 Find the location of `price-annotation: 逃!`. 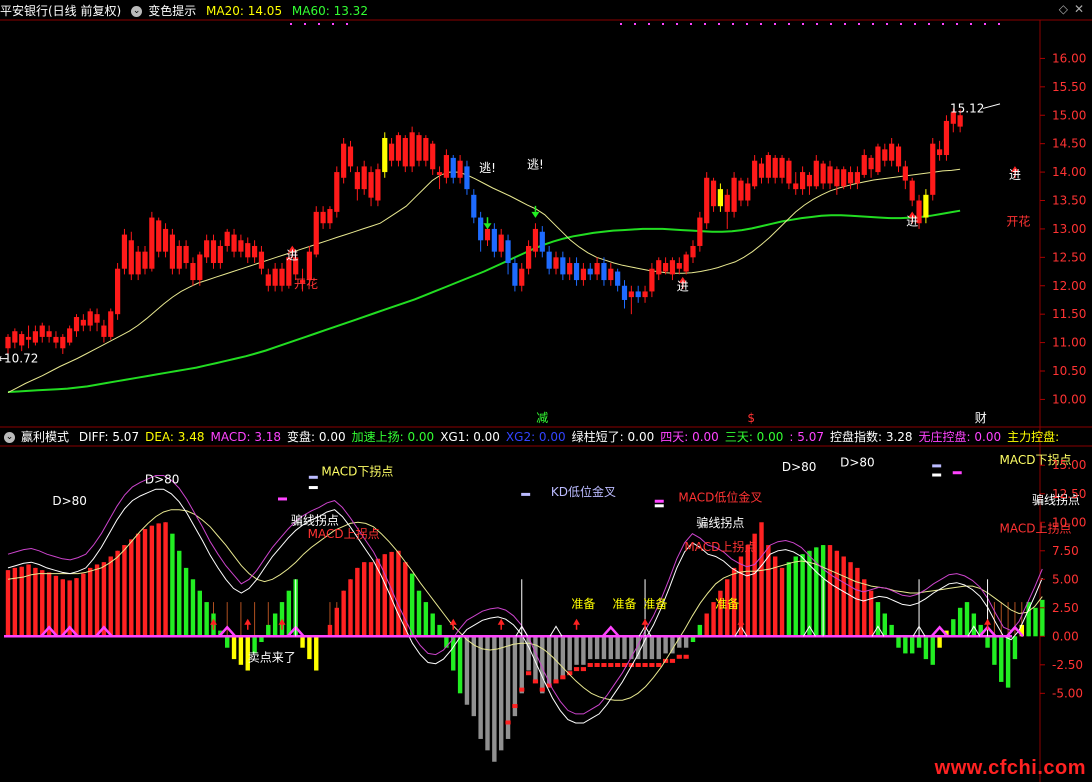

price-annotation: 逃! is located at coordinates (487, 168).